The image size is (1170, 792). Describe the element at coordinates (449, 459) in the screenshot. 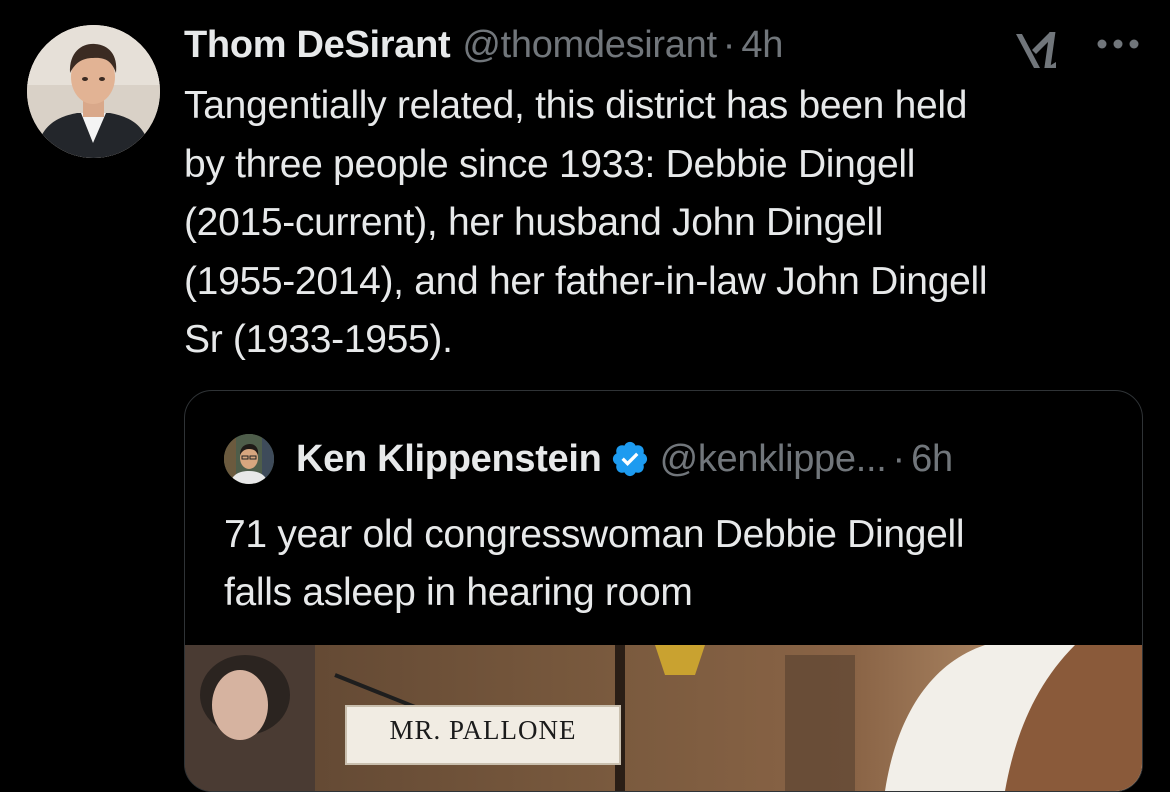

I see `quoted-author-display-name: Ken Klippenstein` at that location.